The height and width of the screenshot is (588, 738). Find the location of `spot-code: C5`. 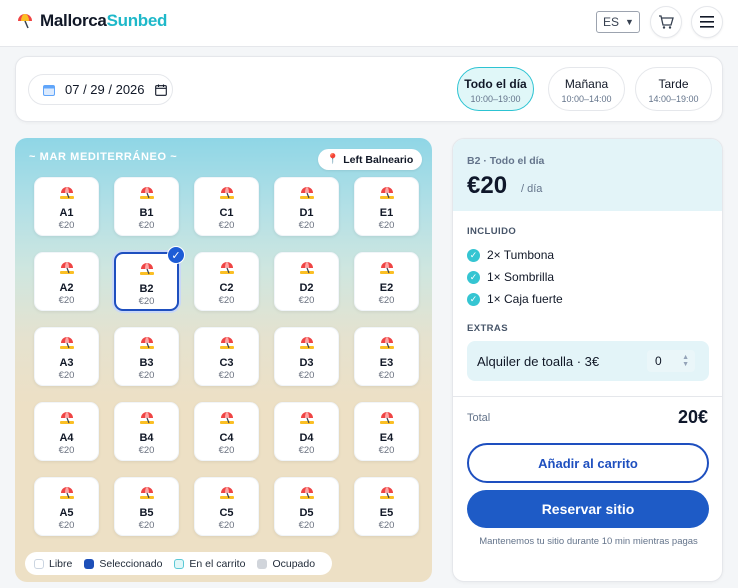

spot-code: C5 is located at coordinates (226, 513).